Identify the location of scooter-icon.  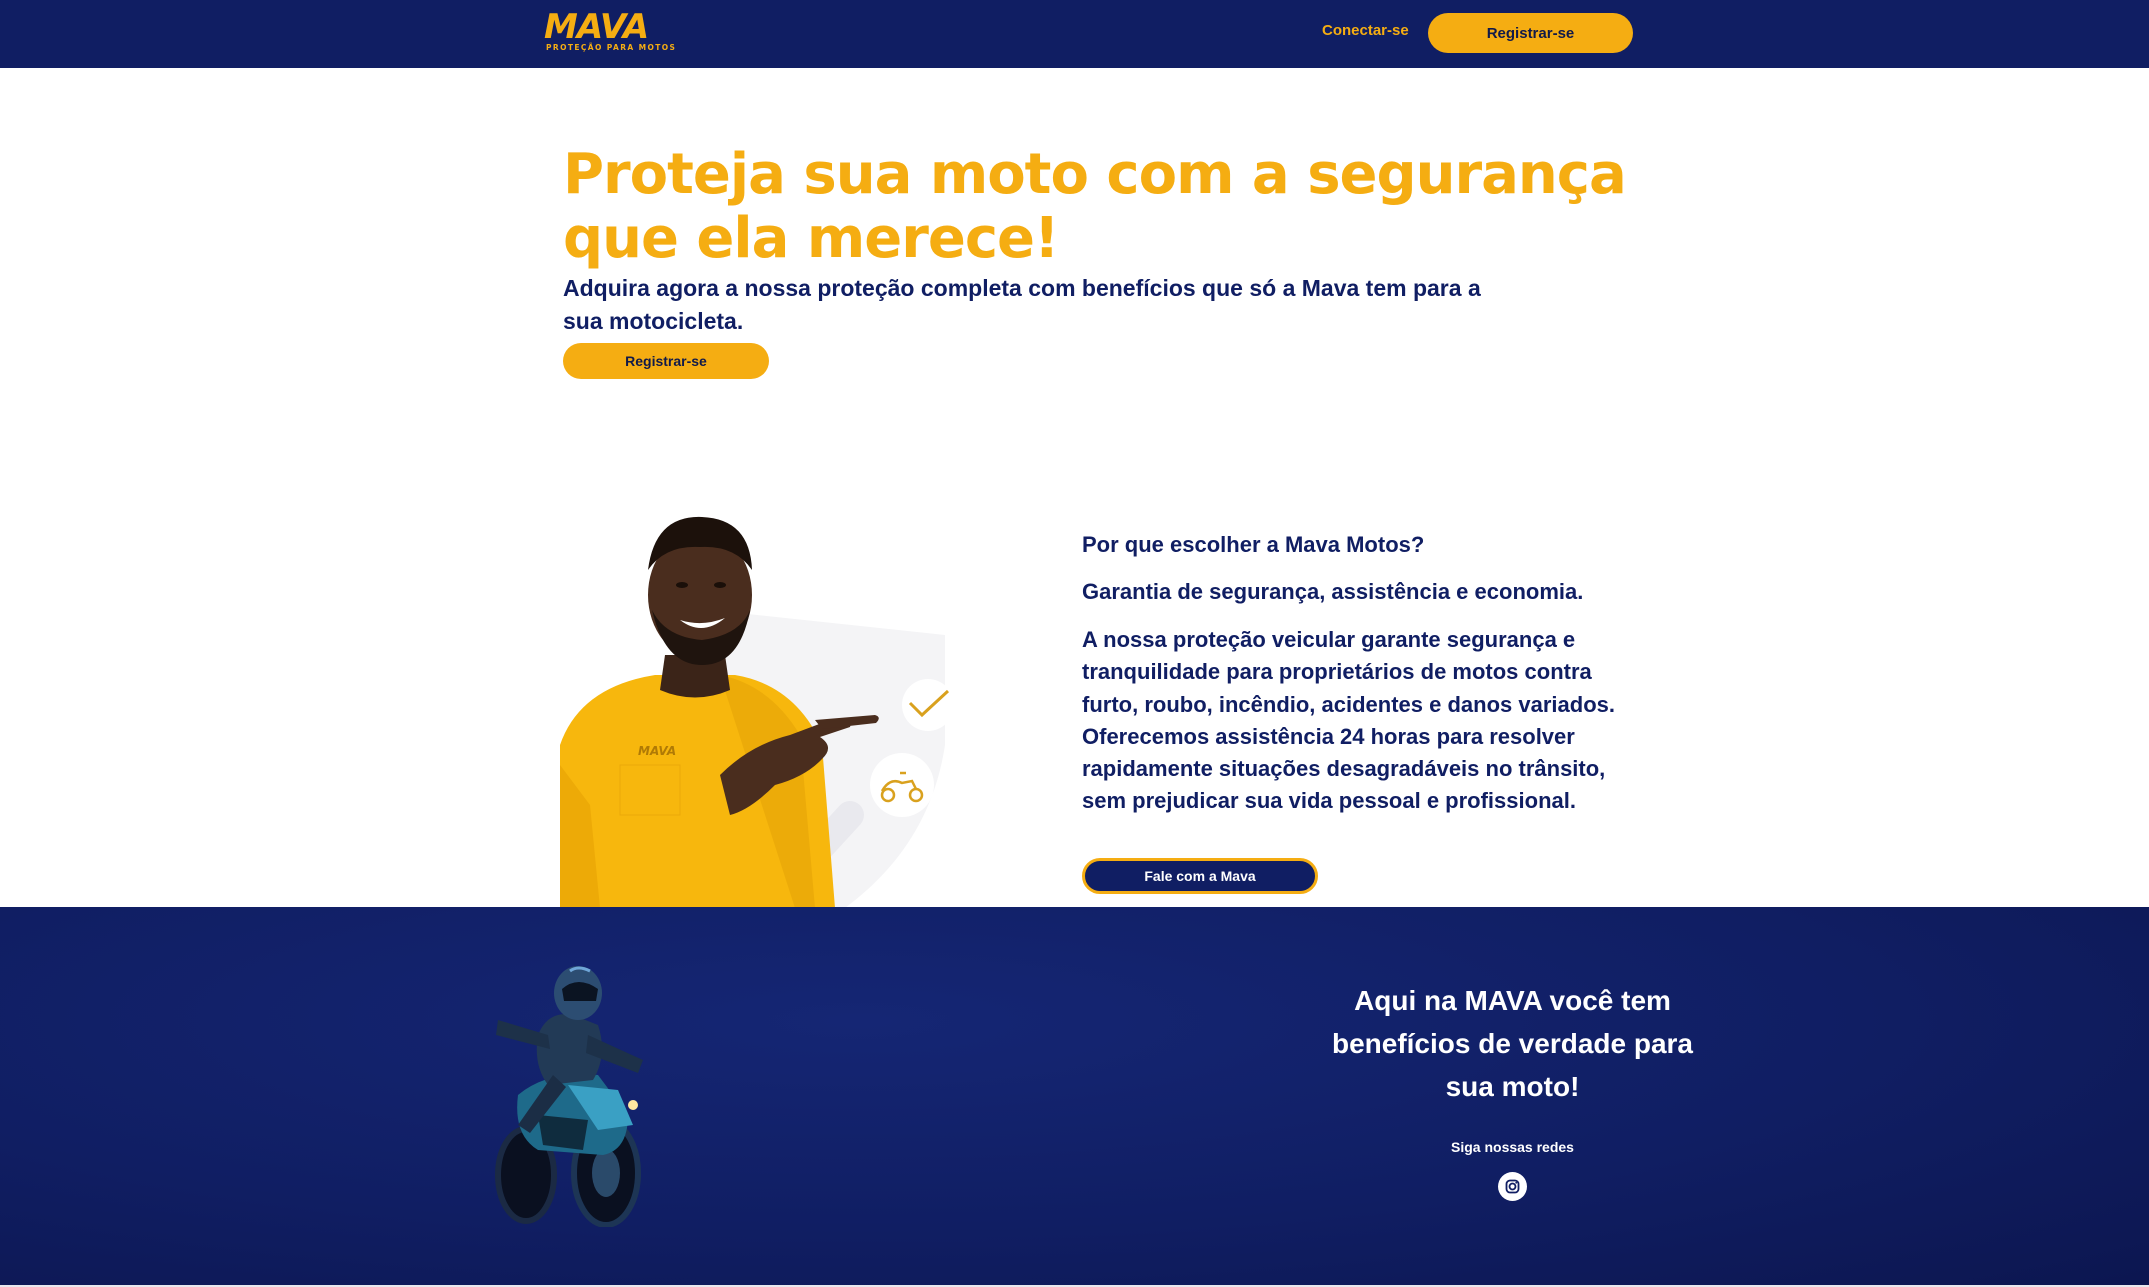
(902, 785).